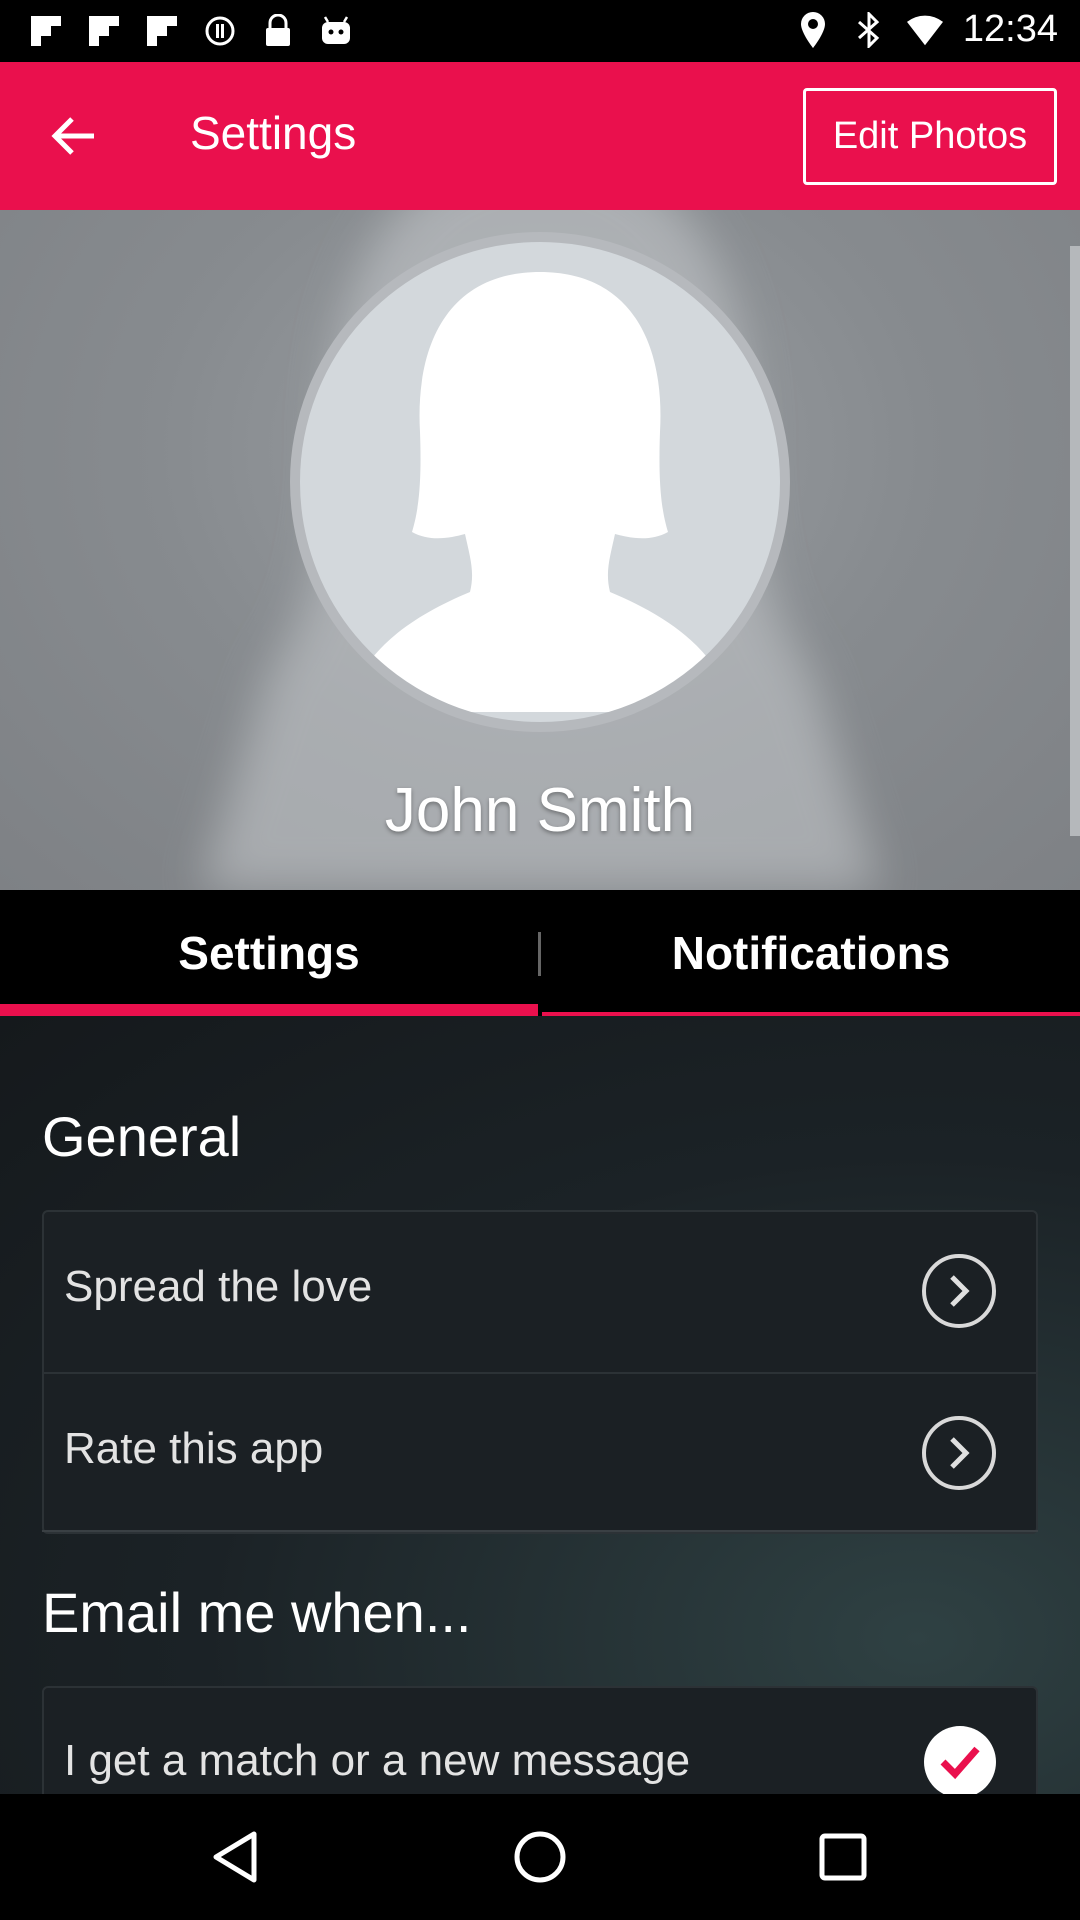 The image size is (1080, 1920). What do you see at coordinates (540, 1452) in the screenshot?
I see `list-item-rate-this-app: Rate this app` at bounding box center [540, 1452].